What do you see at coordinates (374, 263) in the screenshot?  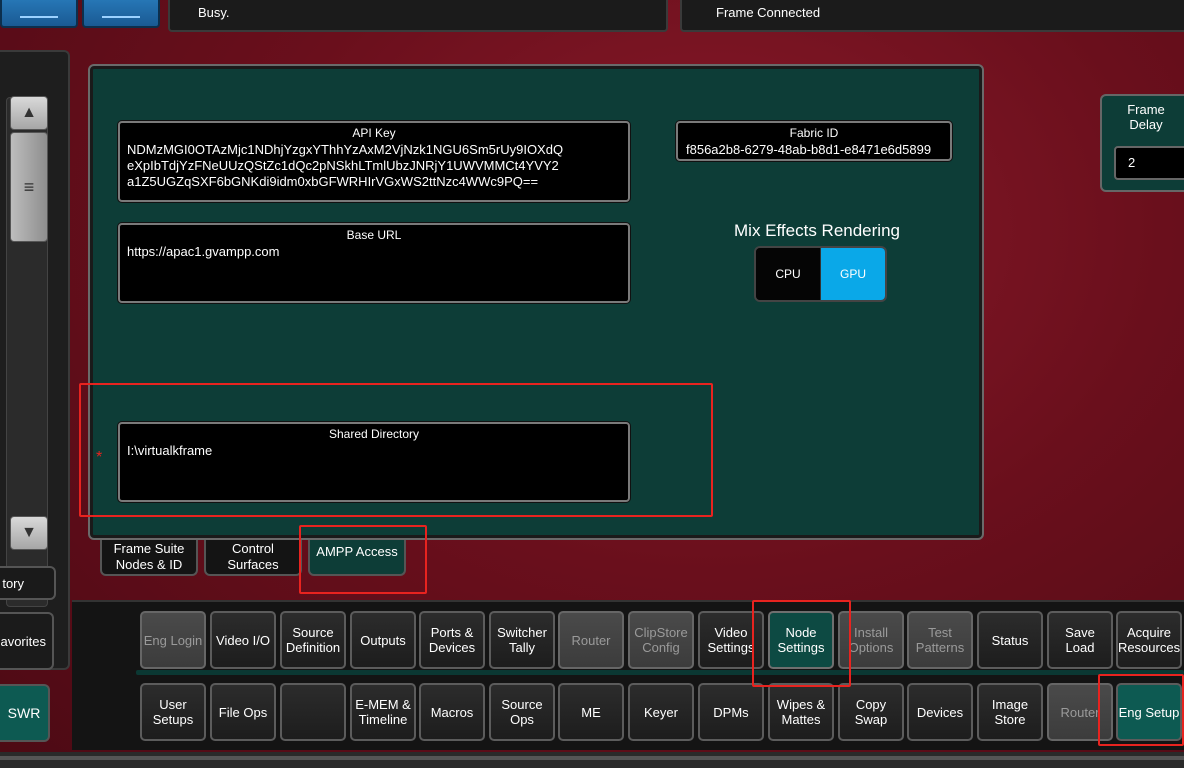 I see `base-url-field: Base URL https://apac1.gvampp.com` at bounding box center [374, 263].